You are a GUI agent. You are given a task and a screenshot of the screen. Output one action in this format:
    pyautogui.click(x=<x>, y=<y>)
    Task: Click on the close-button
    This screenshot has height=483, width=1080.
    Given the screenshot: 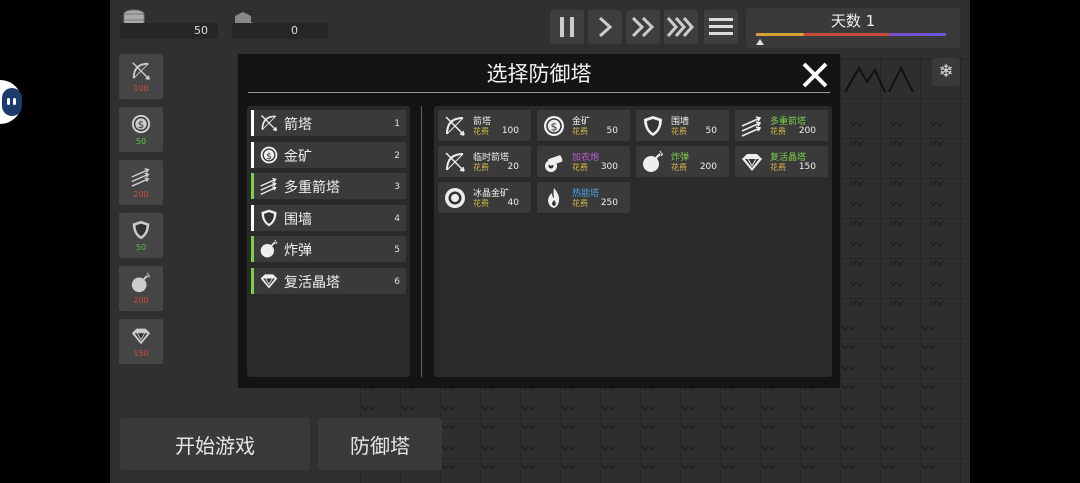 What is the action you would take?
    pyautogui.click(x=816, y=76)
    